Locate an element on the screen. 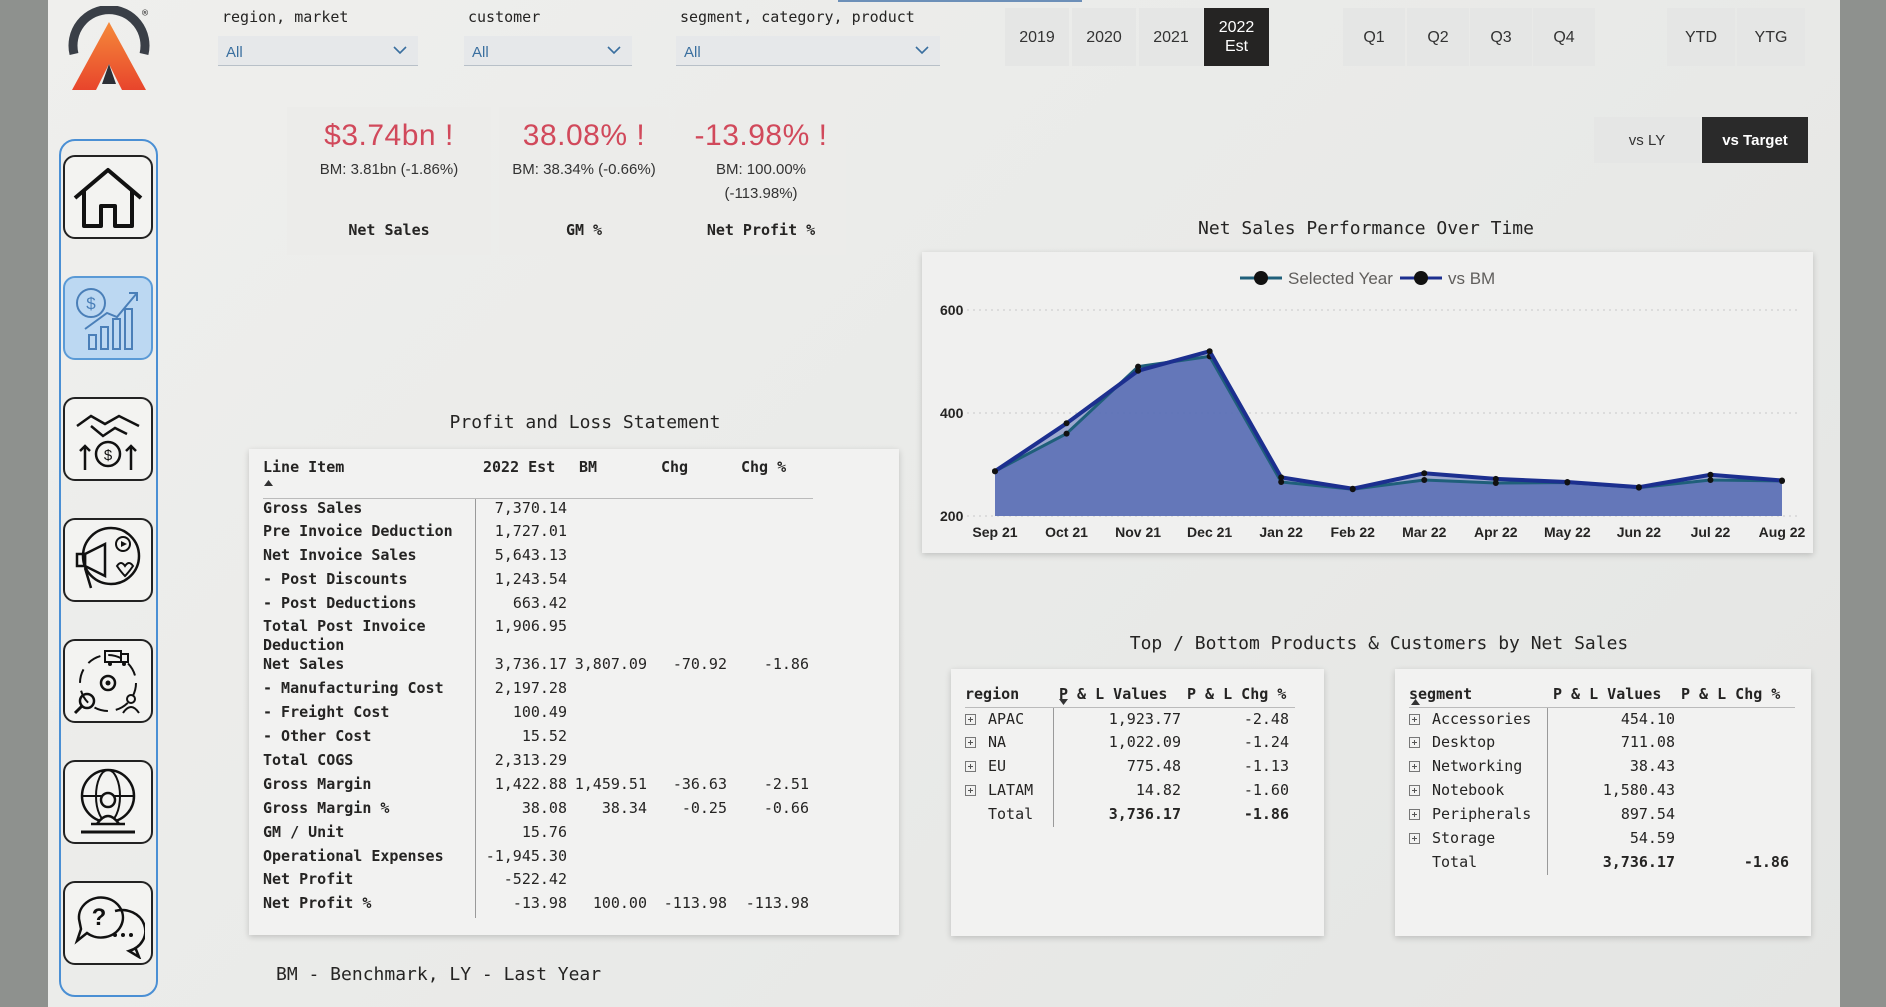  table-row: Storage 54.59 is located at coordinates (1602, 839).